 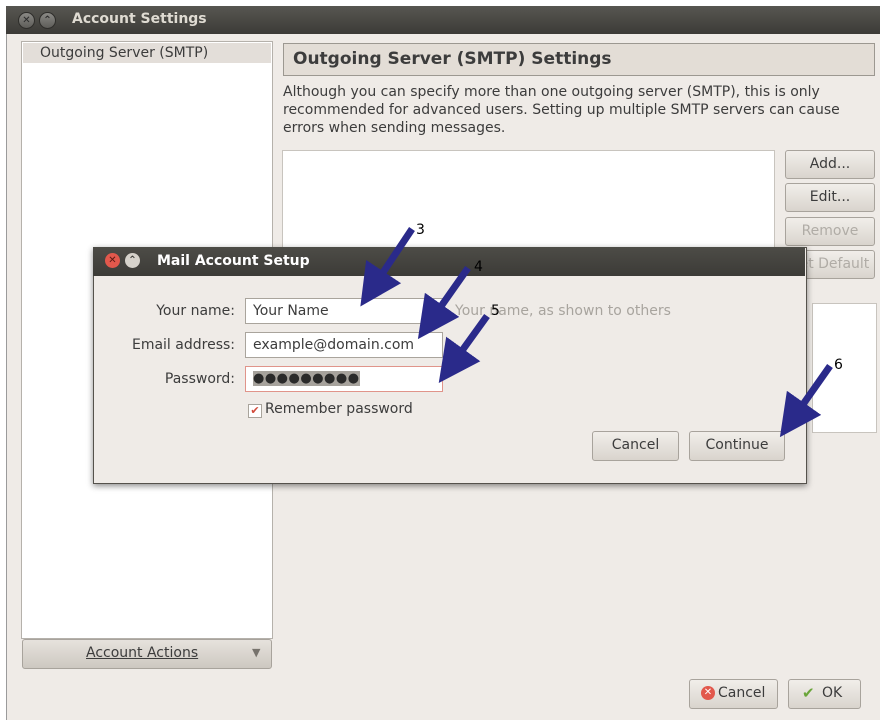 I want to click on annotation-6: 6, so click(x=838, y=365).